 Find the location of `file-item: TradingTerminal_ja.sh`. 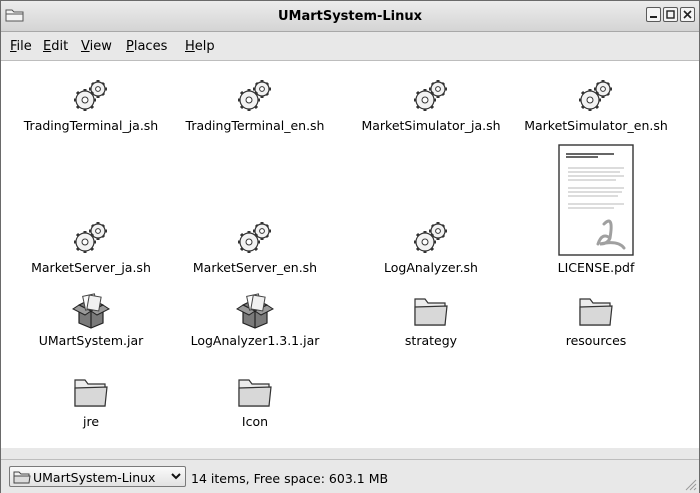

file-item: TradingTerminal_ja.sh is located at coordinates (91, 105).